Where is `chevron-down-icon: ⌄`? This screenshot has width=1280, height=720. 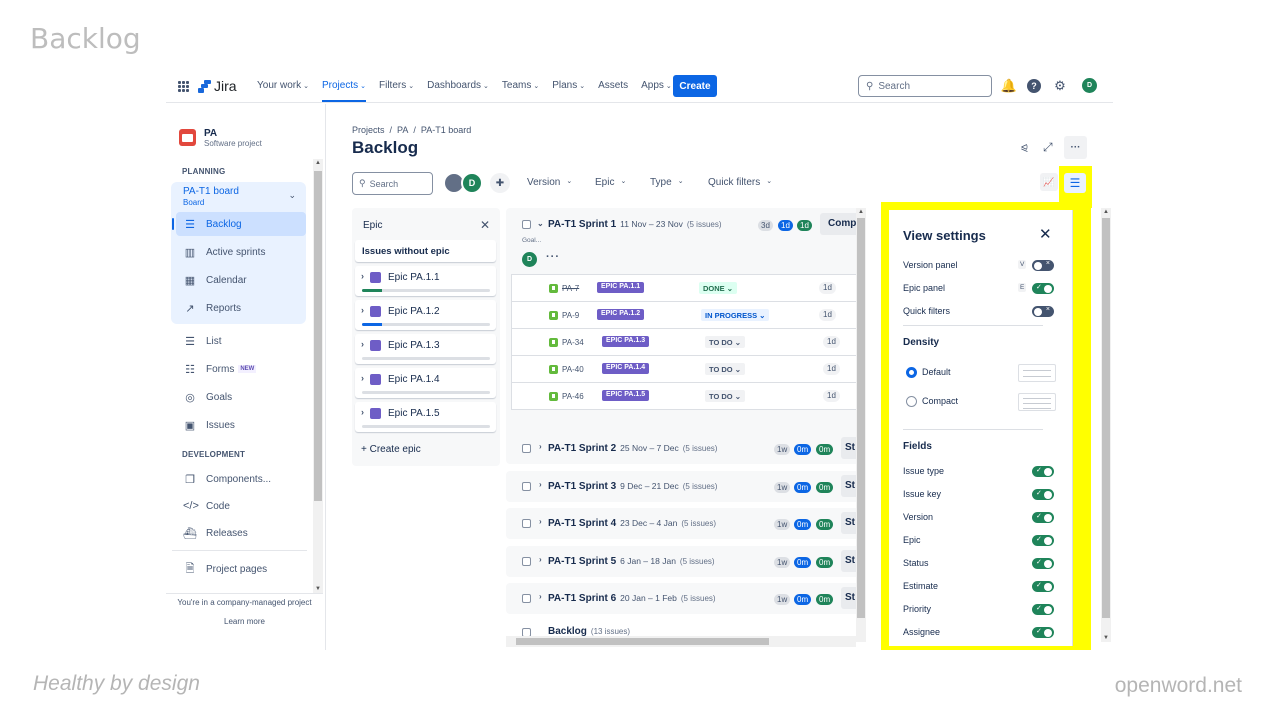 chevron-down-icon: ⌄ is located at coordinates (292, 195).